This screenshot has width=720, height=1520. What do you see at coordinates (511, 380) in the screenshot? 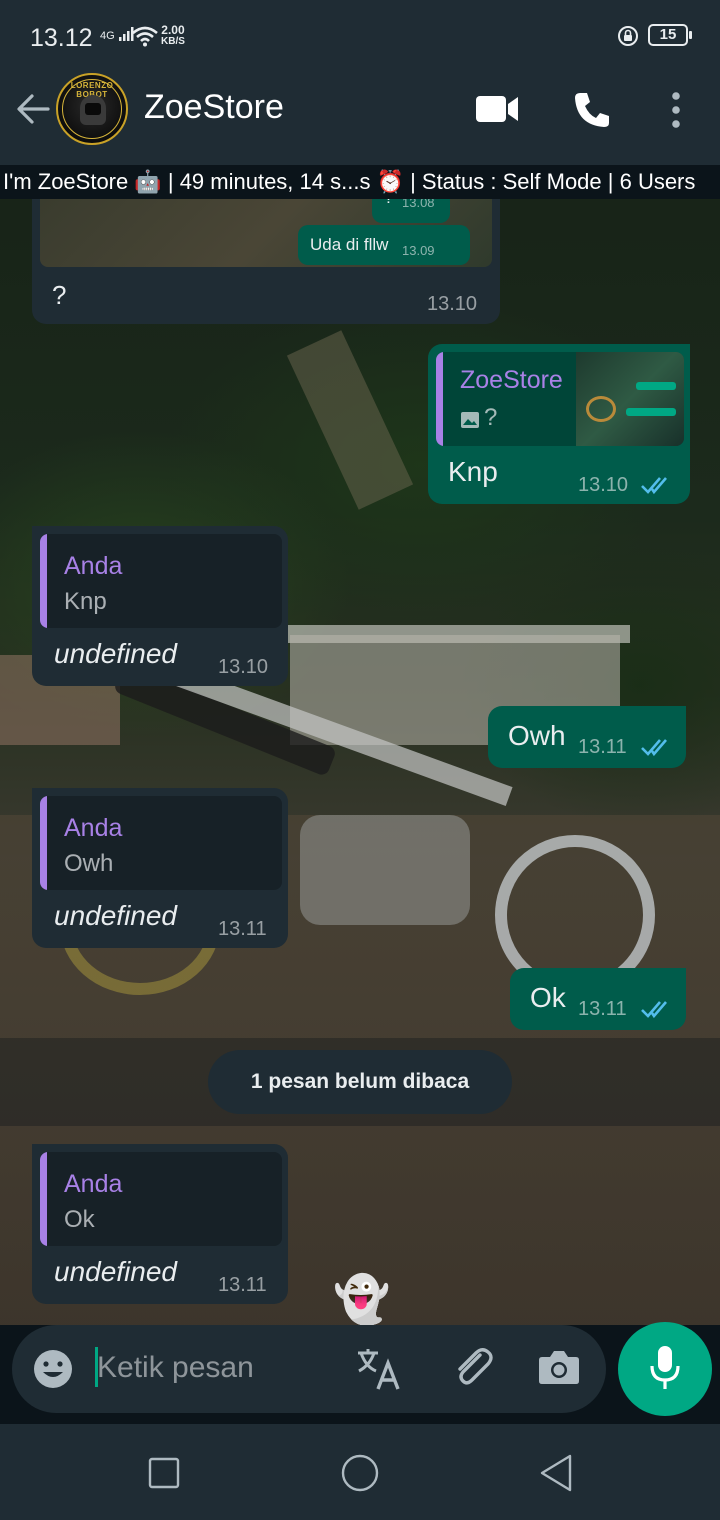
I see `quote-author: ZoeStore` at bounding box center [511, 380].